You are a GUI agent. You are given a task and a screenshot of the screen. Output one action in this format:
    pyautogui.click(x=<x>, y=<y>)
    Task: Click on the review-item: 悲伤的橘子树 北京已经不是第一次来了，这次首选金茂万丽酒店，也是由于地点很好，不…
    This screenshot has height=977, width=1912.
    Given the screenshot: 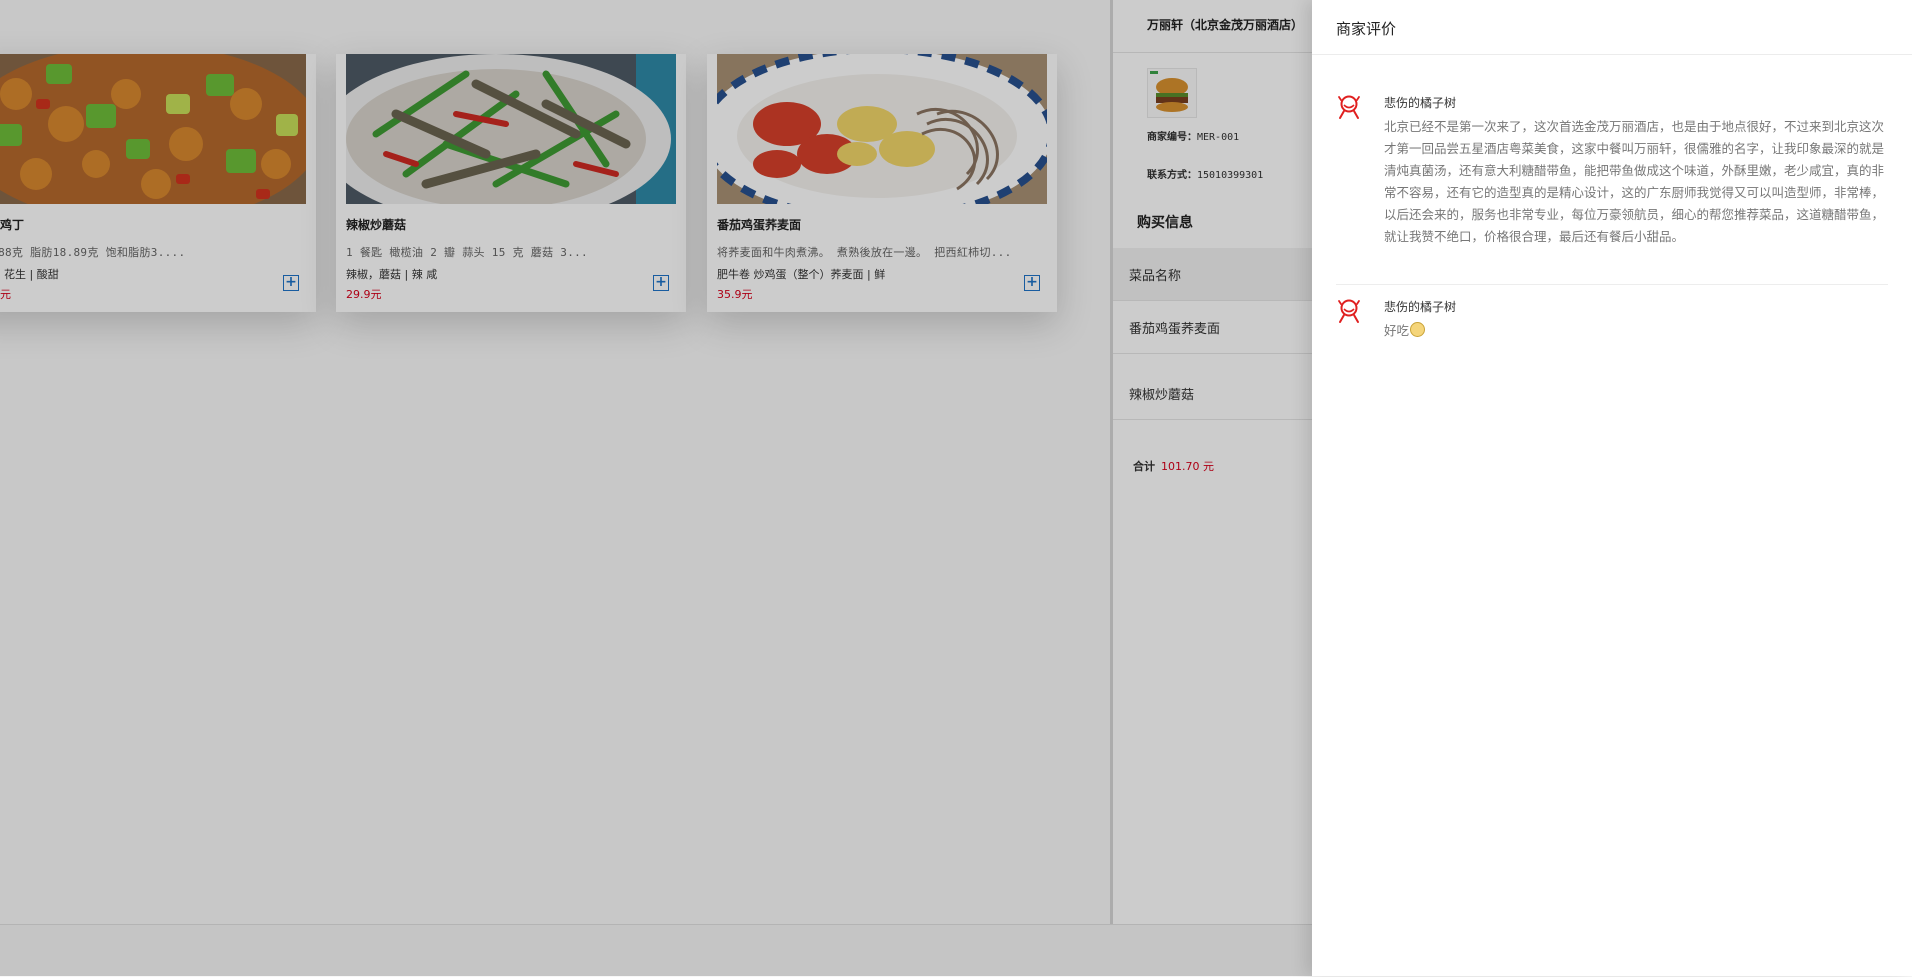 What is the action you would take?
    pyautogui.click(x=1612, y=189)
    